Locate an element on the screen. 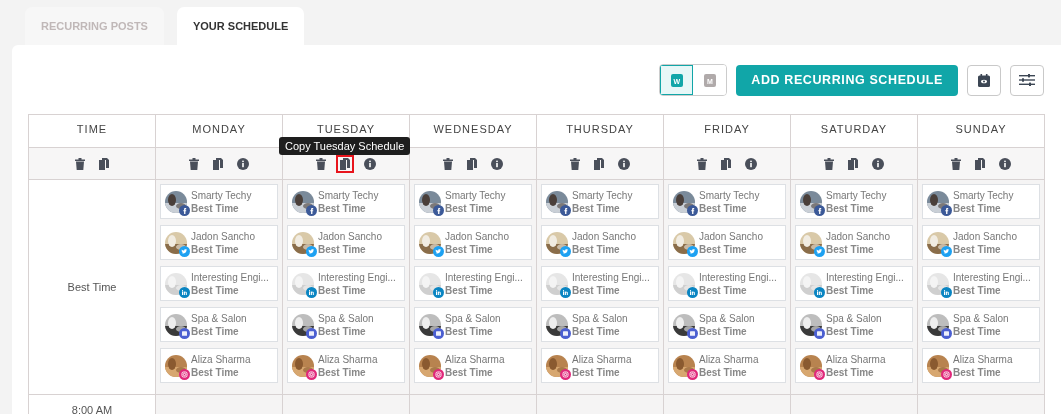  calendar-view-button is located at coordinates (984, 80).